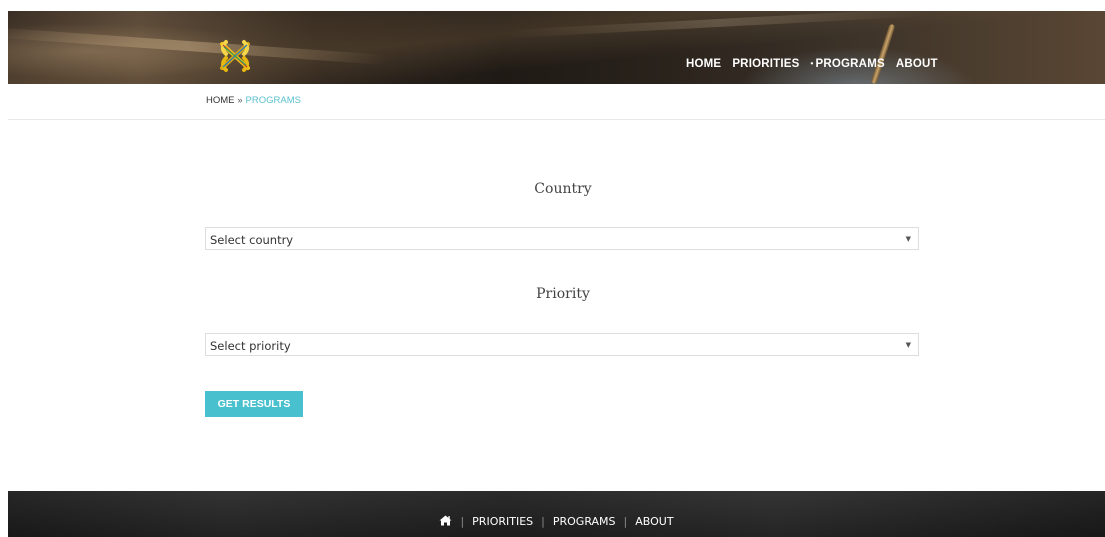 The image size is (1105, 537). I want to click on main-nav: HOME PRIORITIES • PROGRAMS ABOUT, so click(817, 64).